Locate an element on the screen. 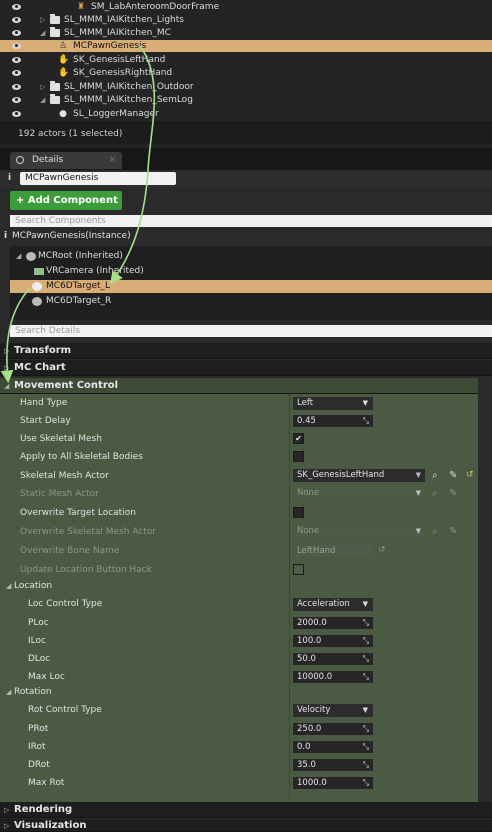 This screenshot has height=832, width=492. category-rendering: ▷ Rendering is located at coordinates (246, 810).